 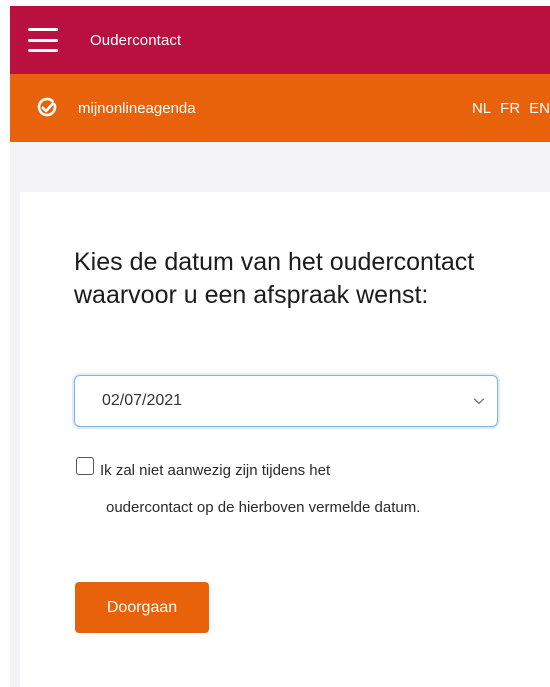 What do you see at coordinates (286, 401) in the screenshot?
I see `date-select: 02/07/2021` at bounding box center [286, 401].